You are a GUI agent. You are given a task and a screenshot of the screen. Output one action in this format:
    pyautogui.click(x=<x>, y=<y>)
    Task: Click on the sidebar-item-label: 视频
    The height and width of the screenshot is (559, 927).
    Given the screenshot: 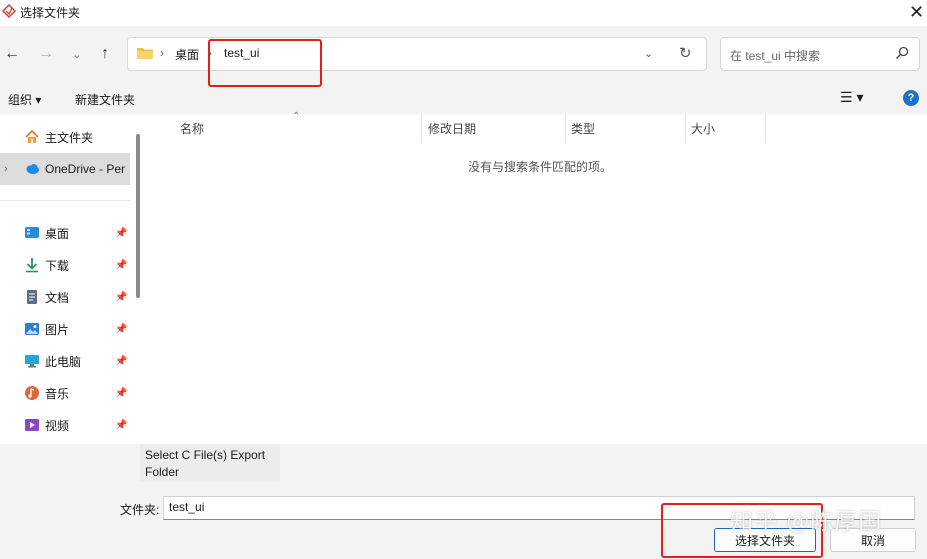 What is the action you would take?
    pyautogui.click(x=57, y=425)
    